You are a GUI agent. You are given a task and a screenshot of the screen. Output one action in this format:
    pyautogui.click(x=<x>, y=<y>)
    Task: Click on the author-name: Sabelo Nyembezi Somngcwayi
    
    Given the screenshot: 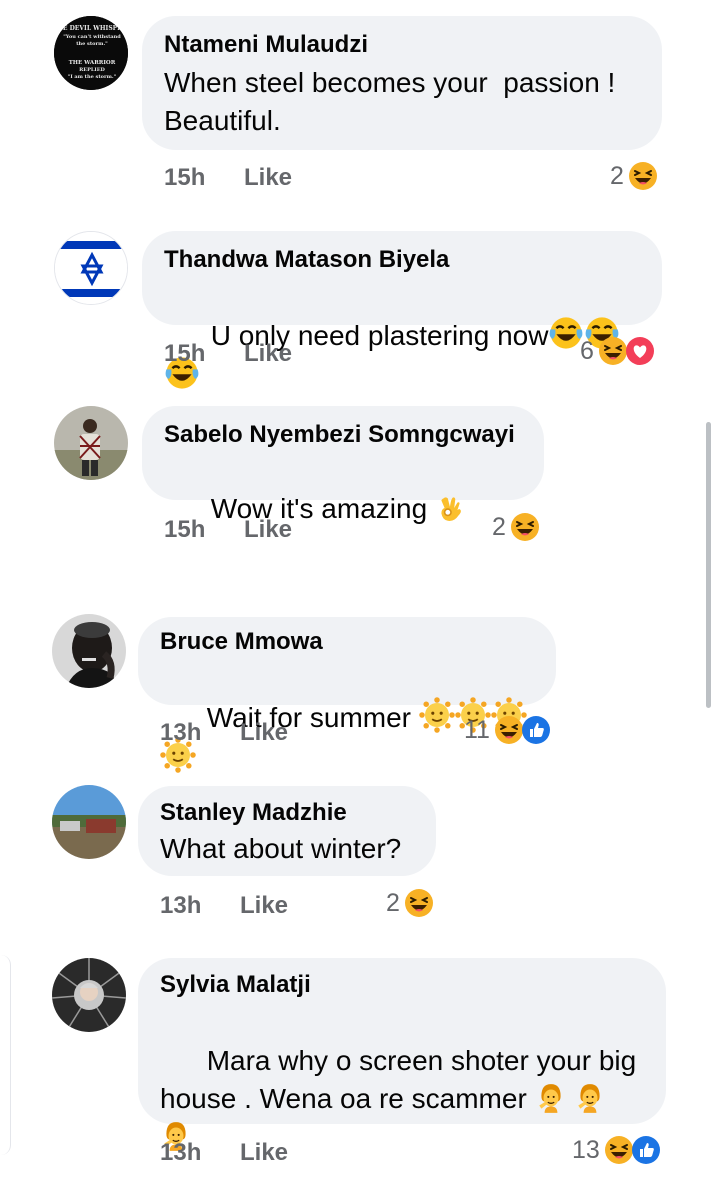 What is the action you would take?
    pyautogui.click(x=343, y=435)
    